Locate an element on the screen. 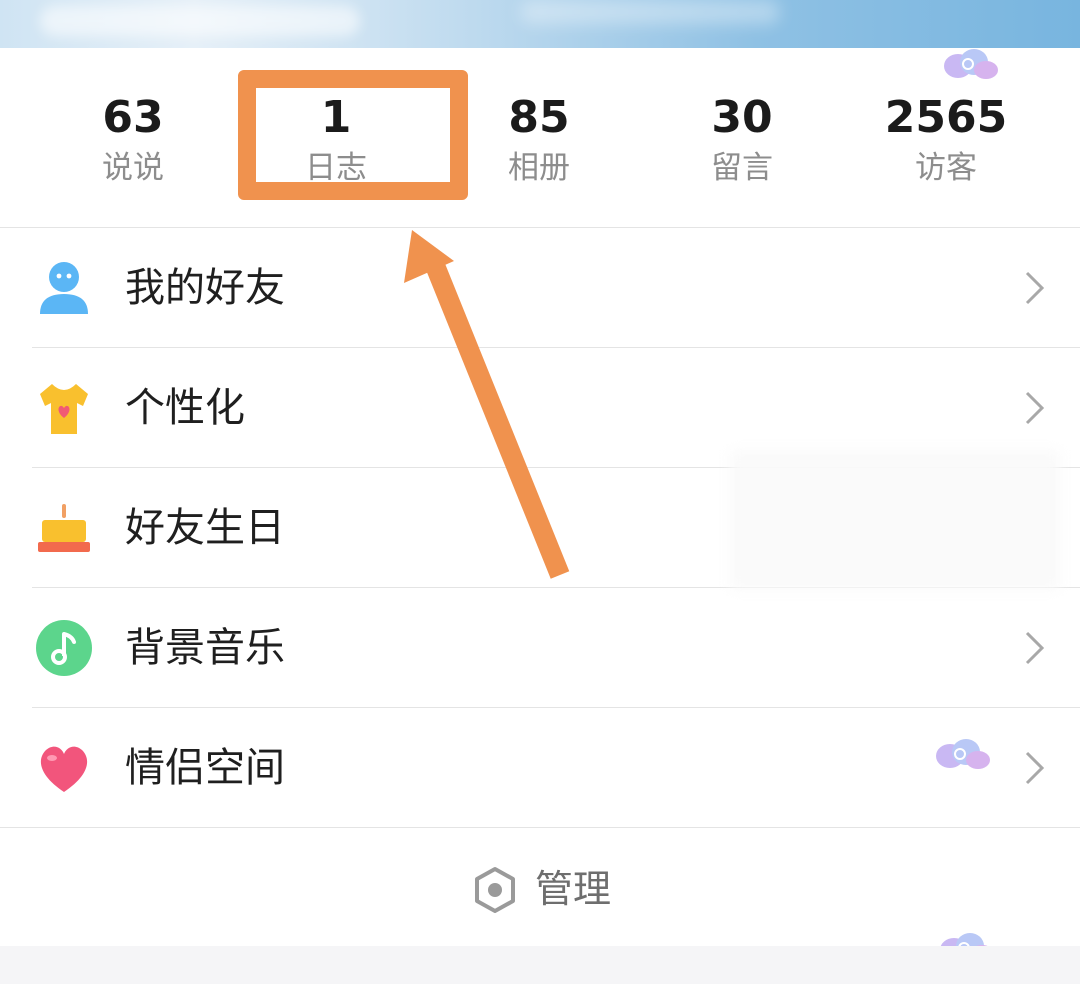  annotation-arrow-icon is located at coordinates (487, 404).